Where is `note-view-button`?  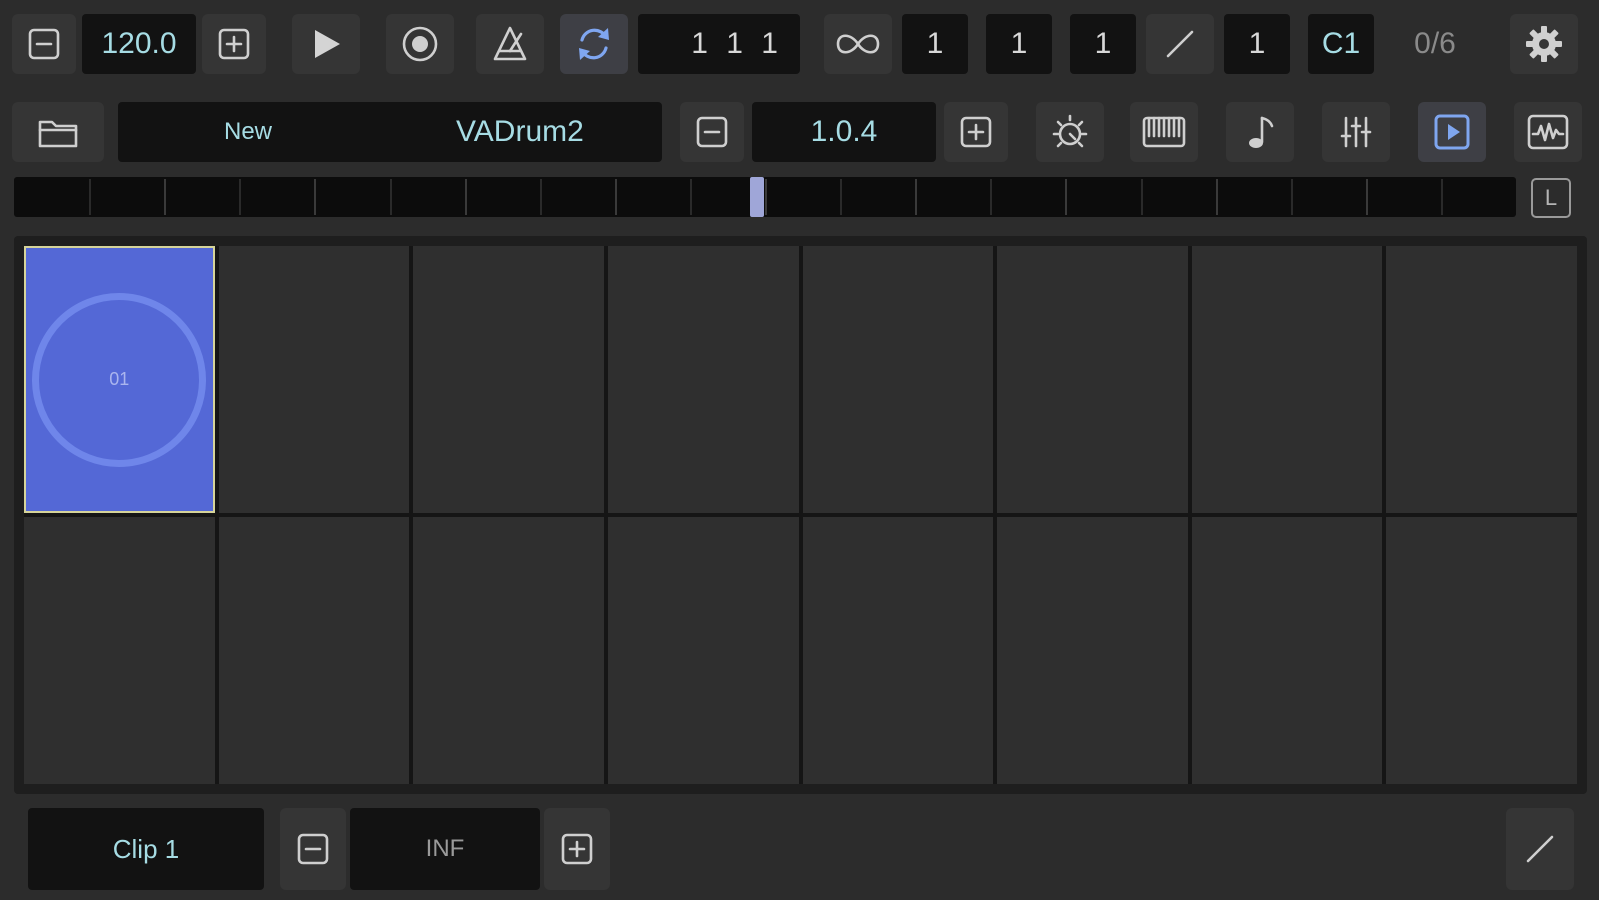 note-view-button is located at coordinates (1260, 132).